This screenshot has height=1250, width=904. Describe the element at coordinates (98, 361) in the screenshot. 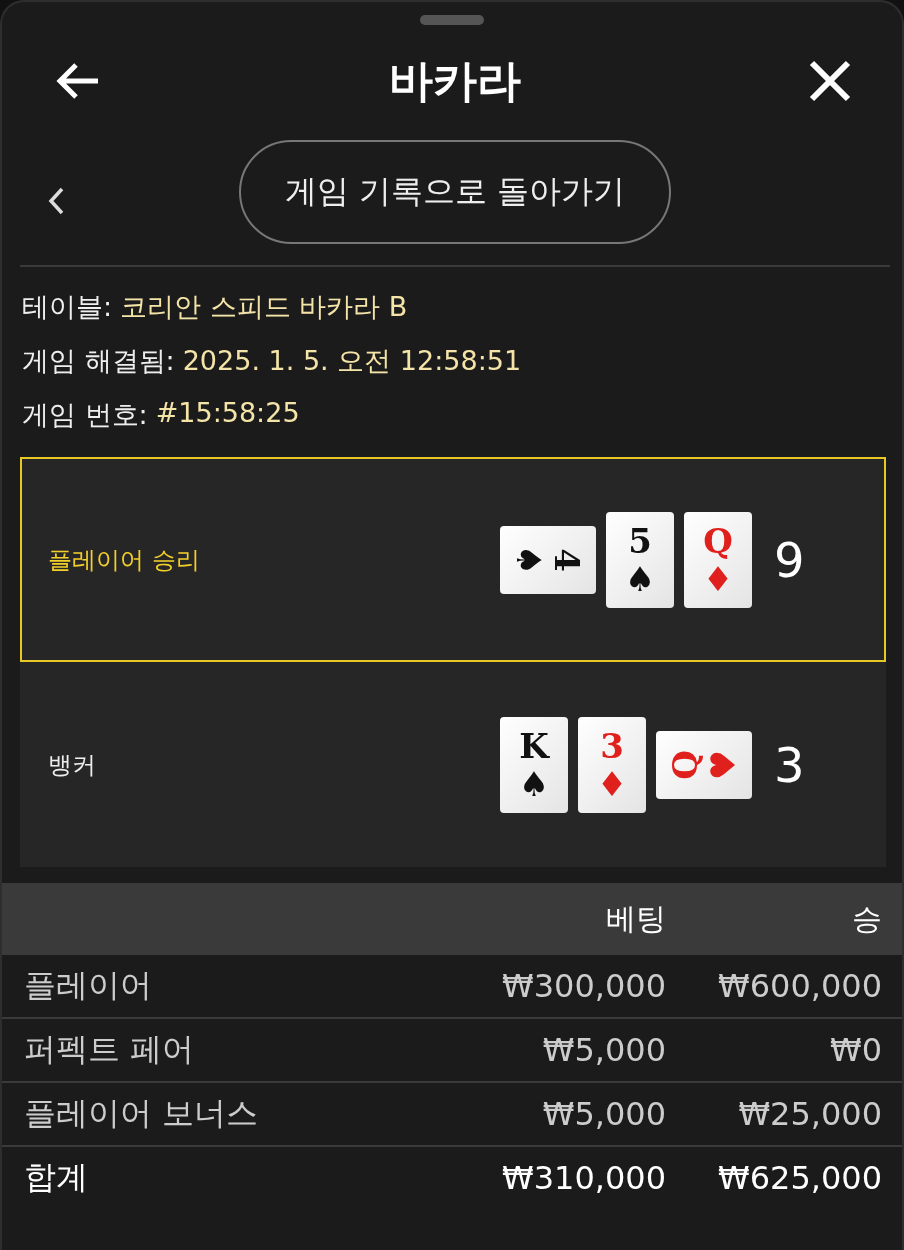

I see `info-label: 게임 해결됨:` at that location.